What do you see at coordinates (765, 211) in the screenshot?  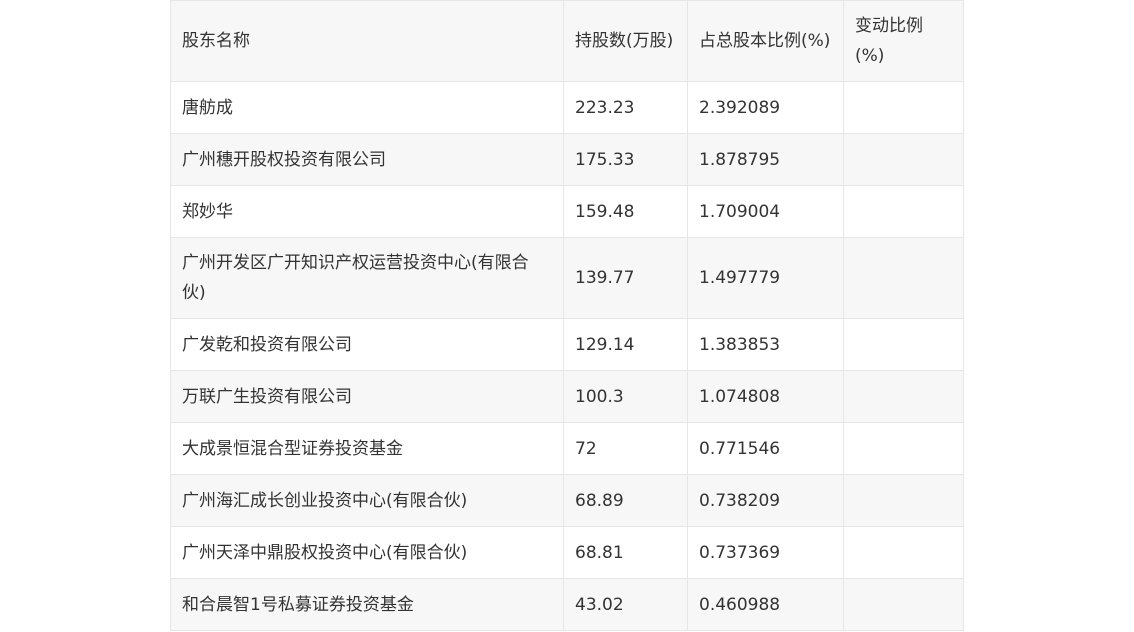 I see `cell-ratio: 1.709004` at bounding box center [765, 211].